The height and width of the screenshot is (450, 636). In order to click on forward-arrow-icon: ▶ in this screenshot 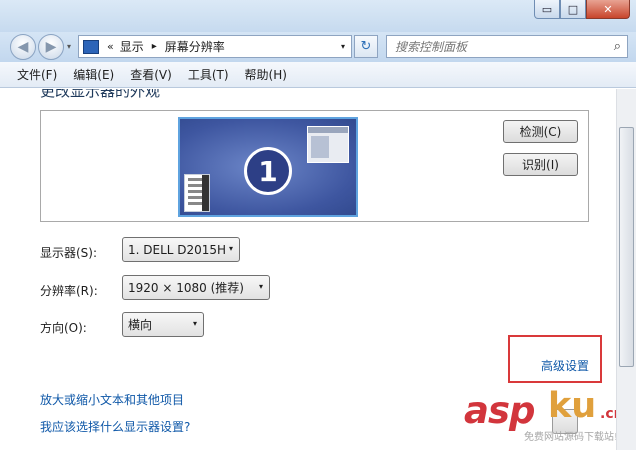, I will do `click(51, 47)`.